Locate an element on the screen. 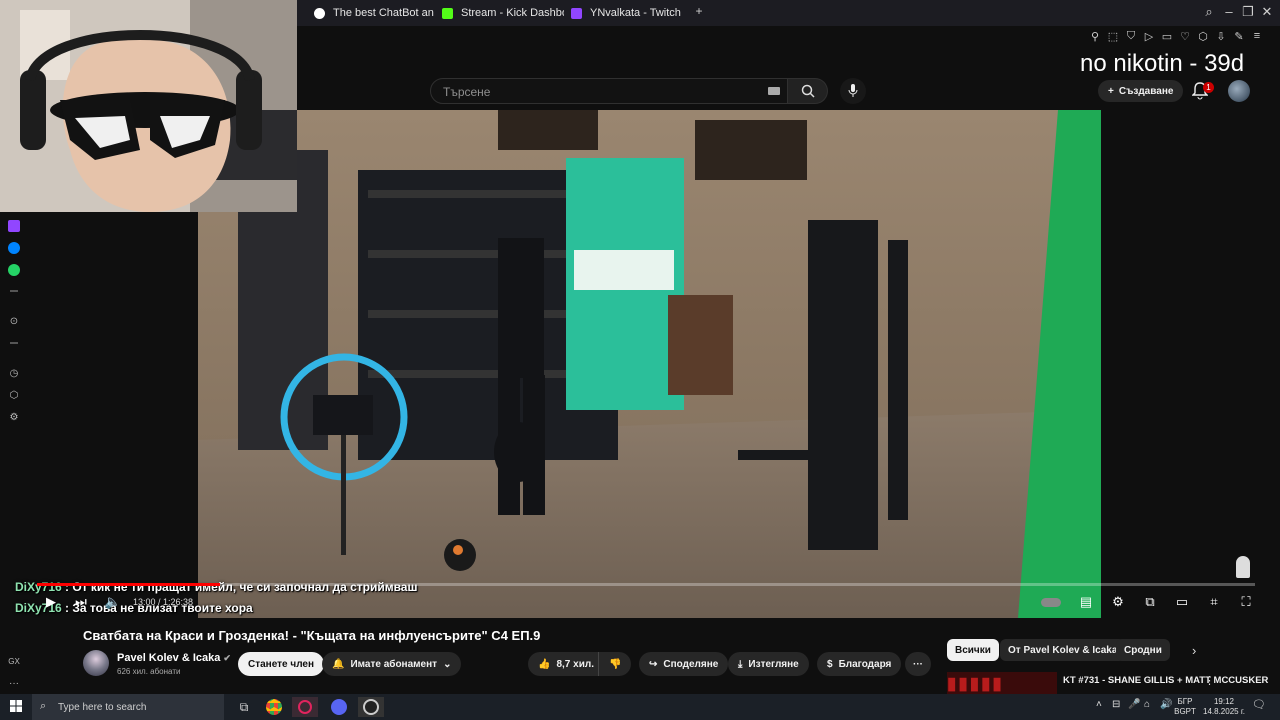  player-icon: ⊙ is located at coordinates (14, 322).